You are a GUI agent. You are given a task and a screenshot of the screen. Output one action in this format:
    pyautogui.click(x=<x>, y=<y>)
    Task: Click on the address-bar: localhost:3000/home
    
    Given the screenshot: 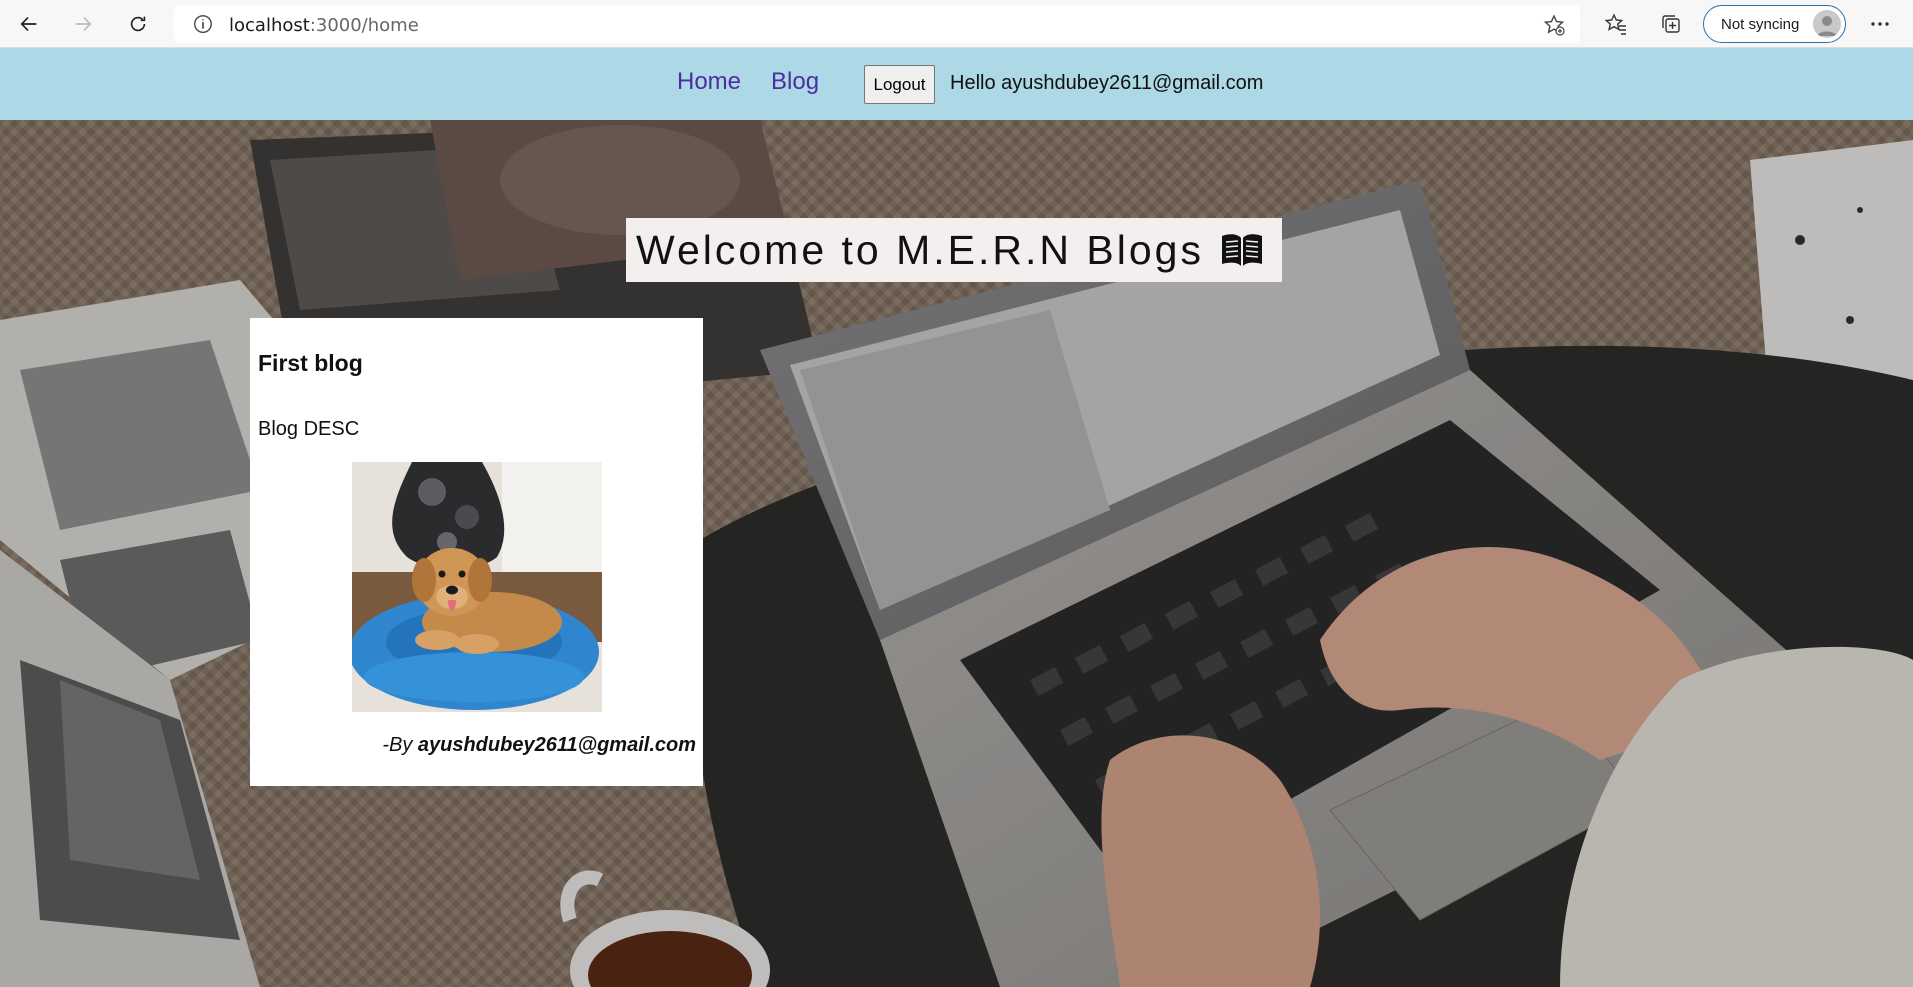 What is the action you would take?
    pyautogui.click(x=877, y=24)
    